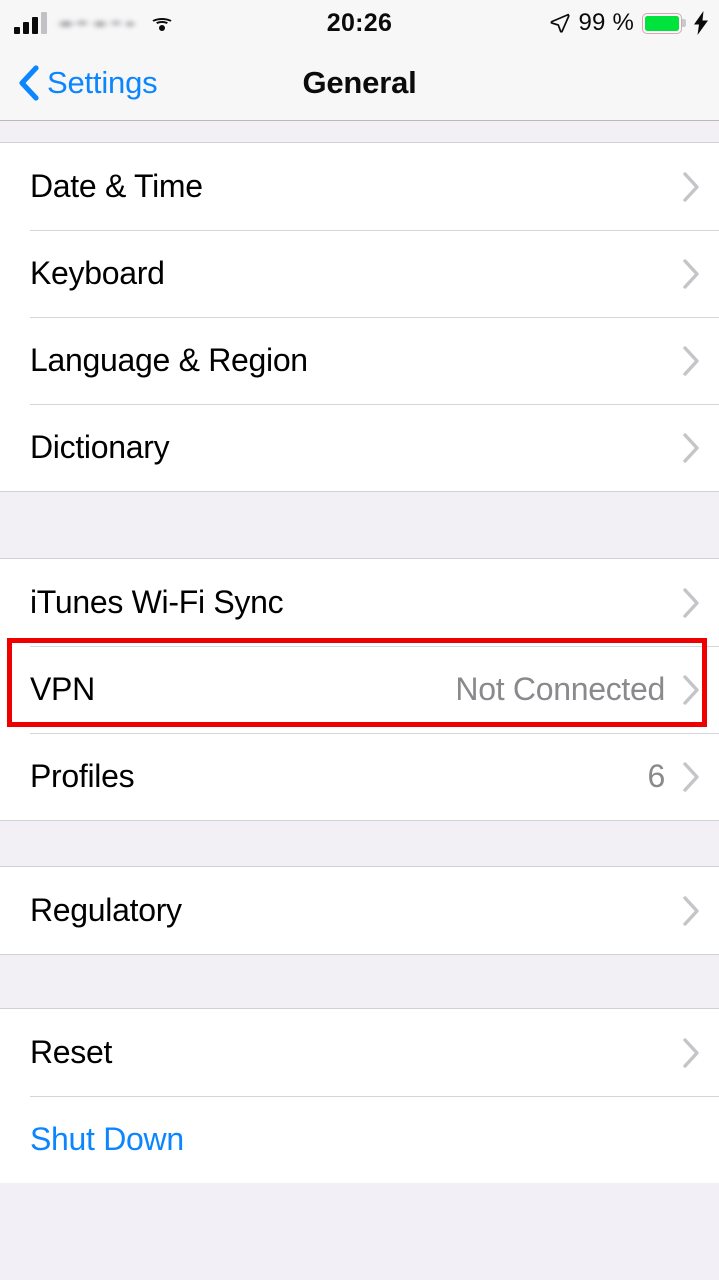 The width and height of the screenshot is (719, 1280). What do you see at coordinates (71, 1052) in the screenshot?
I see `list-item-label: Reset` at bounding box center [71, 1052].